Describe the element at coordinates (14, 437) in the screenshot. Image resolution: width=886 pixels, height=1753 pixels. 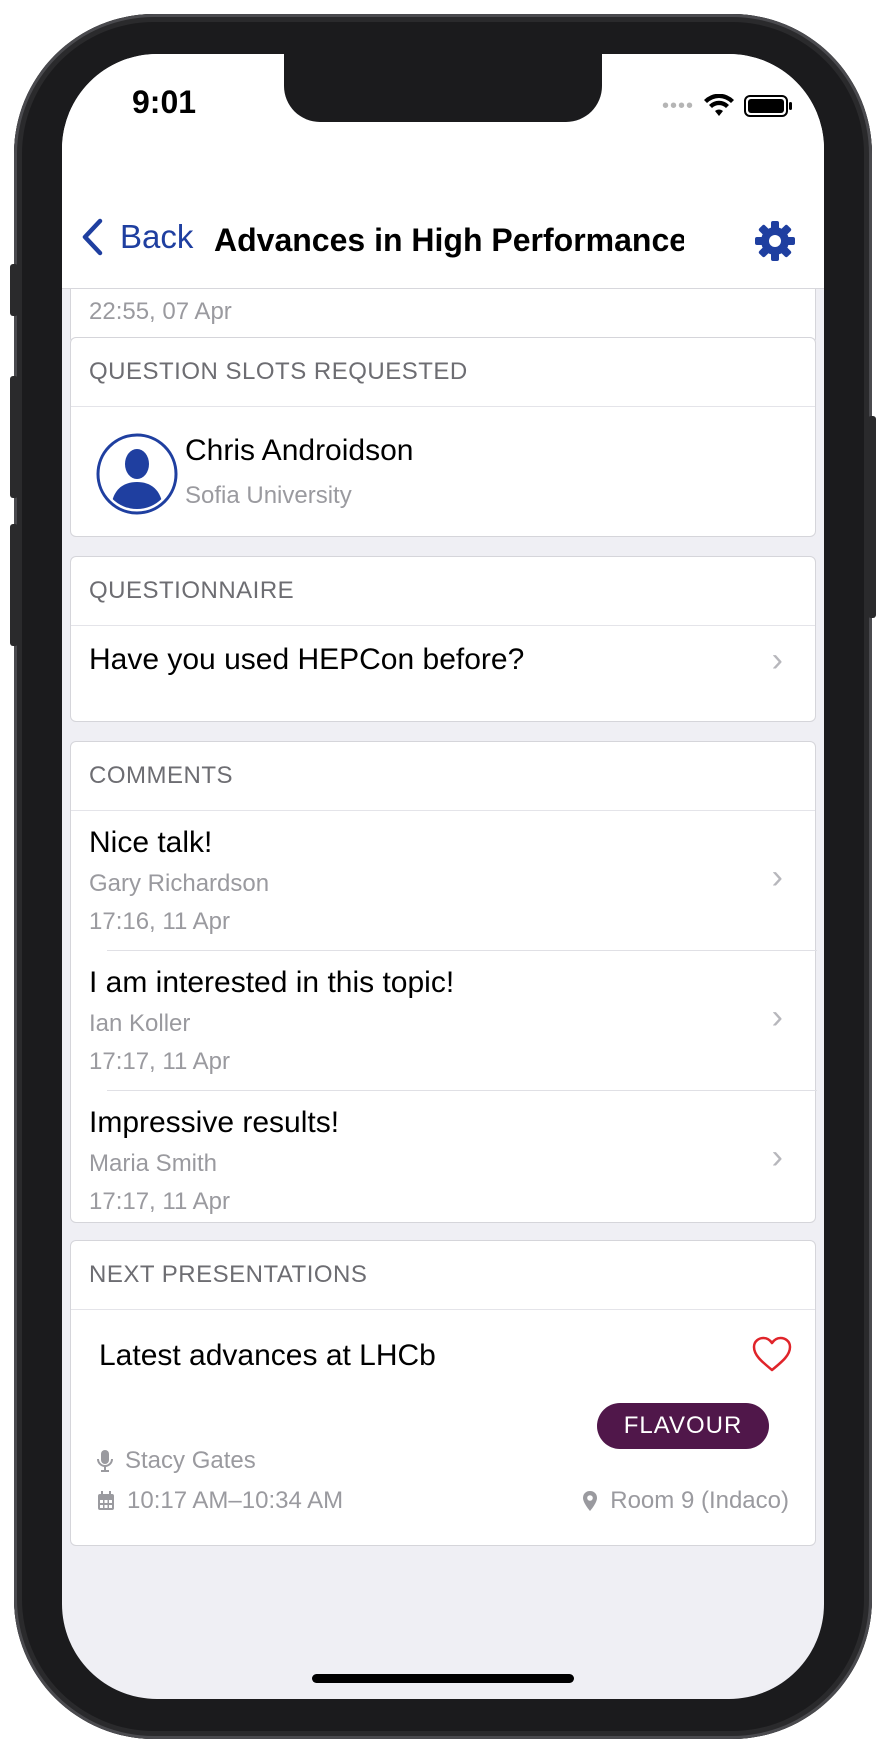
I see `volume-up-button` at that location.